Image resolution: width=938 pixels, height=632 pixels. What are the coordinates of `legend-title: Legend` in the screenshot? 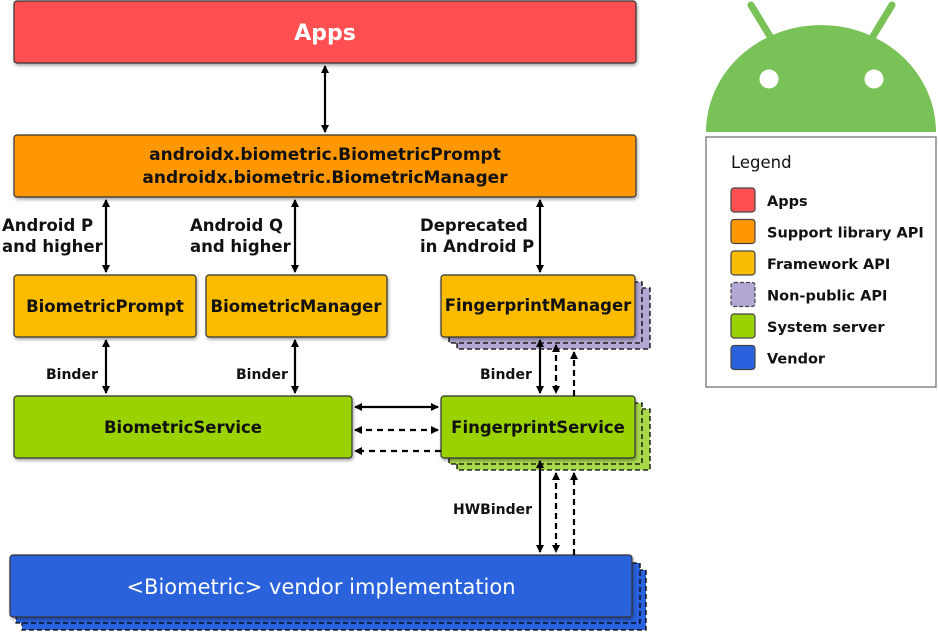 It's located at (761, 162).